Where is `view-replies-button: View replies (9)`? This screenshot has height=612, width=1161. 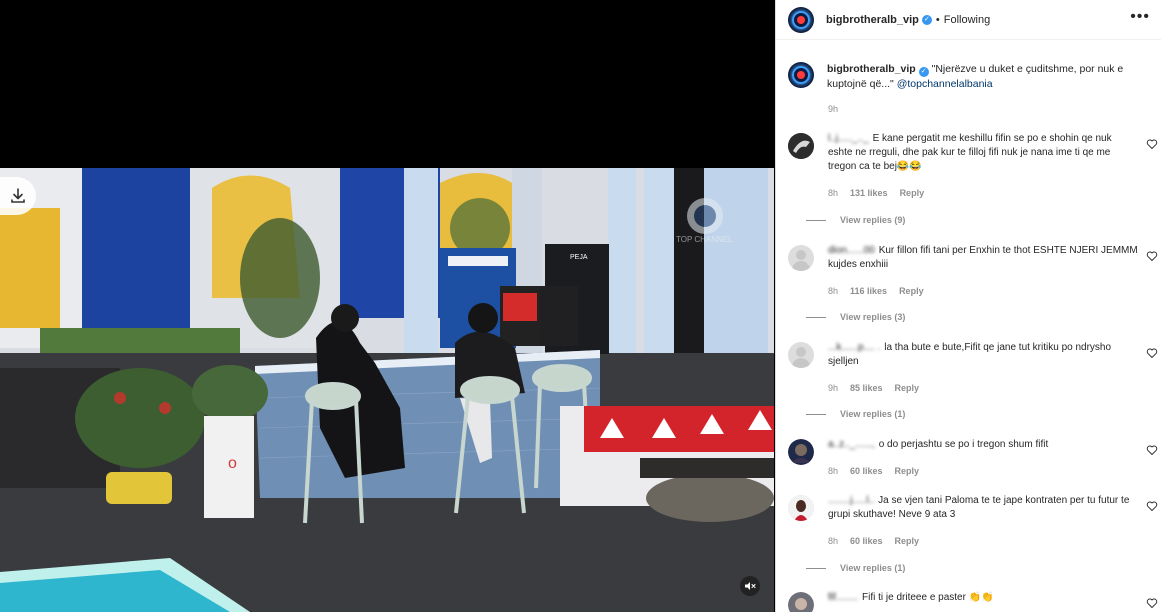 view-replies-button: View replies (9) is located at coordinates (855, 220).